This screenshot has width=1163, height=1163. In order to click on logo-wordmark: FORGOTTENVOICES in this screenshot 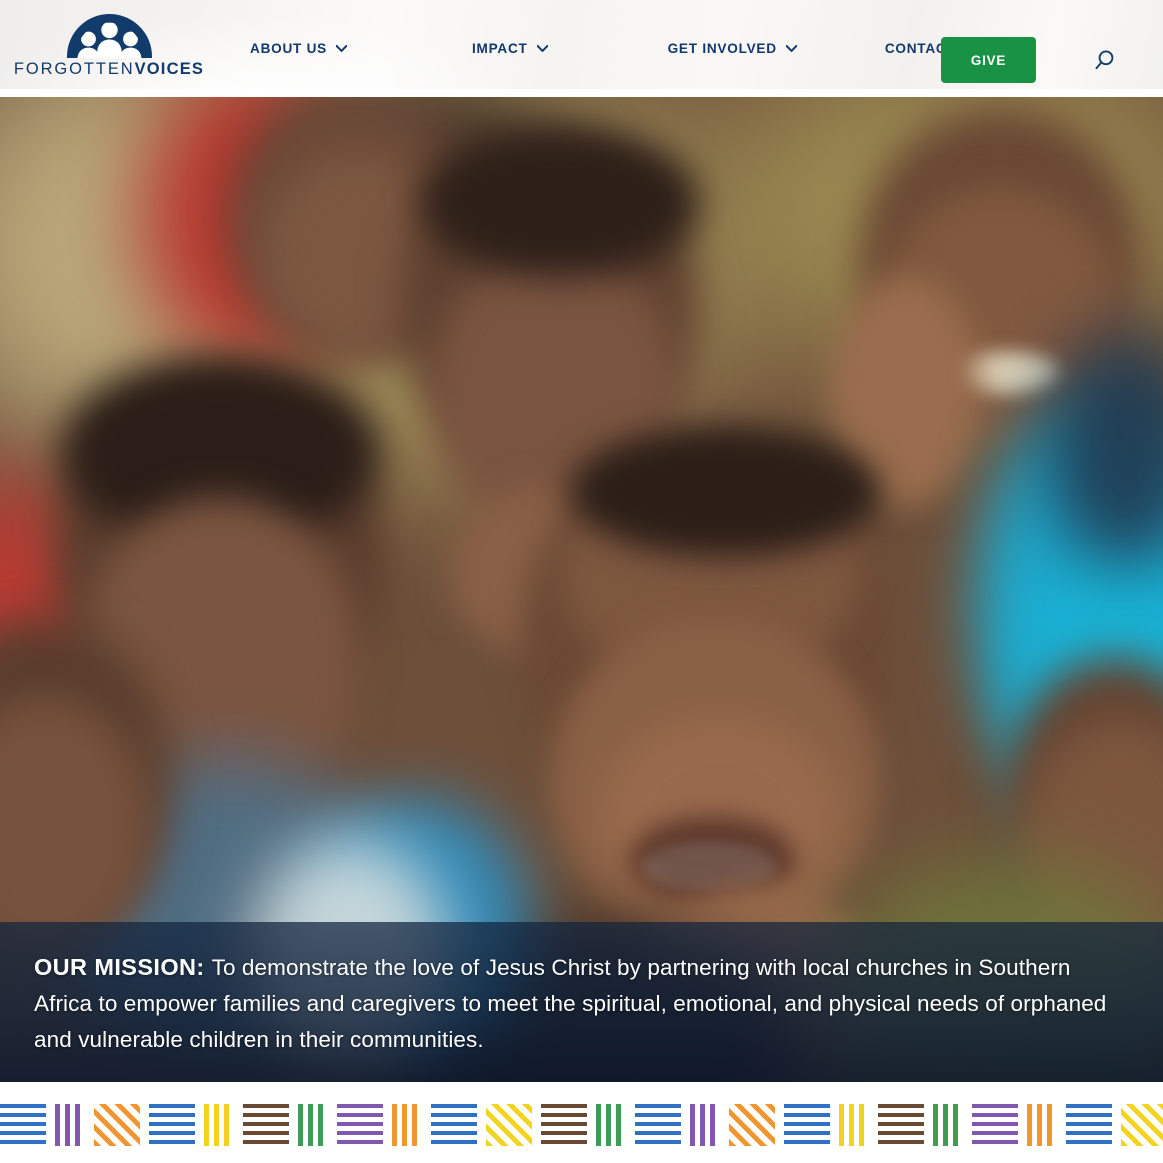, I will do `click(109, 69)`.